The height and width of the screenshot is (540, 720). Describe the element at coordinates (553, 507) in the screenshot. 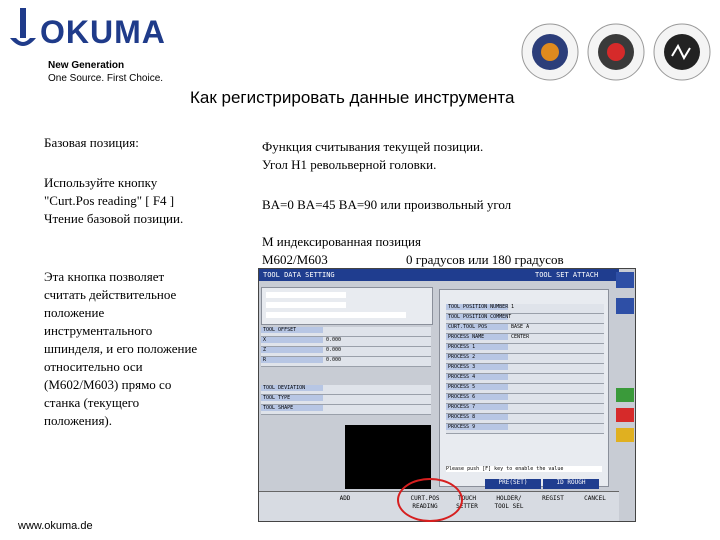

I see `fkey-regist: REGIST` at that location.